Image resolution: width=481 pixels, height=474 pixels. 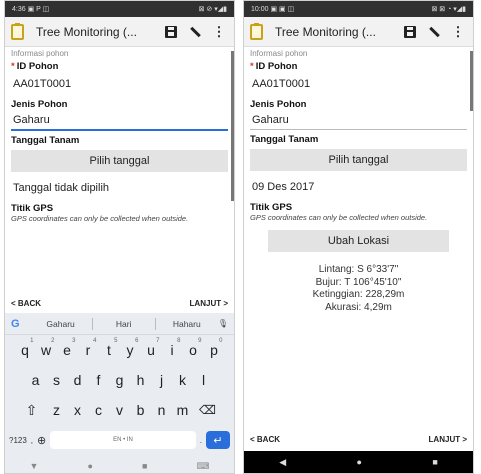 I want to click on backspace-key: ⌫, so click(x=207, y=410).